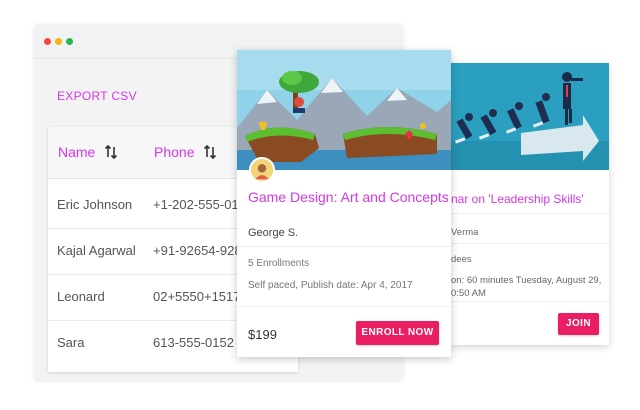 Image resolution: width=640 pixels, height=410 pixels. I want to click on course-author: George S., so click(273, 233).